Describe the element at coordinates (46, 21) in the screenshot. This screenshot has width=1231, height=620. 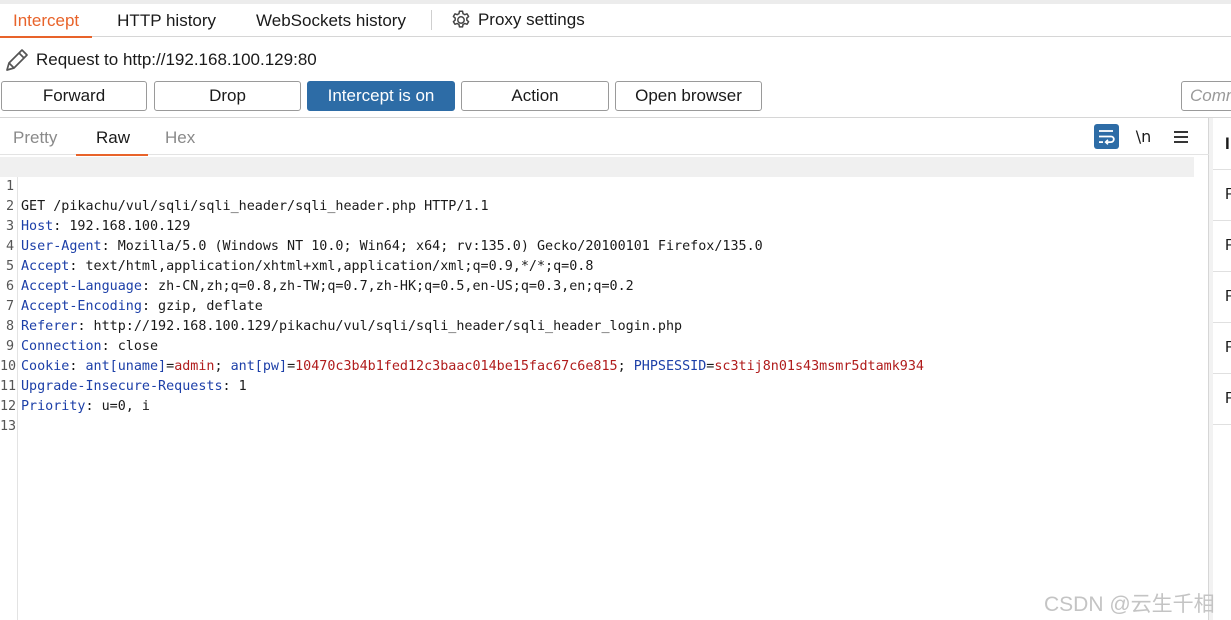
I see `tab-intercept: Intercept` at that location.